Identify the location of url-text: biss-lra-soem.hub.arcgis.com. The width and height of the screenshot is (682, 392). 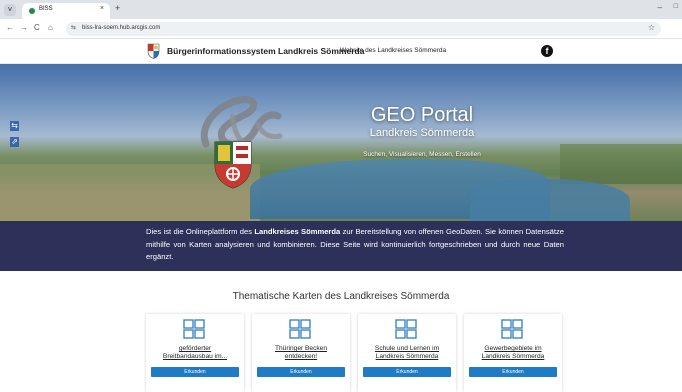
(121, 28).